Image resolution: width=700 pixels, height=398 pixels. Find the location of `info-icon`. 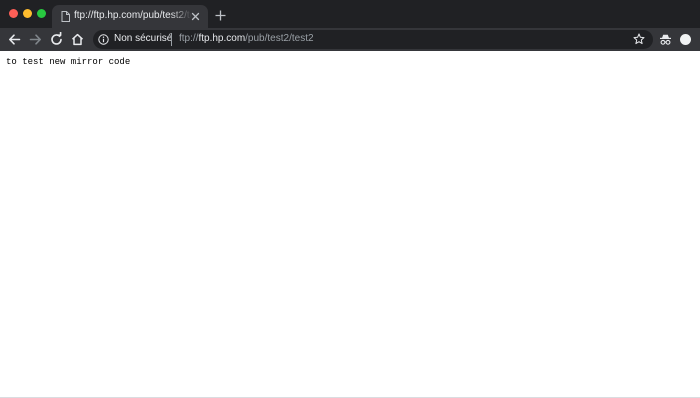

info-icon is located at coordinates (103, 39).